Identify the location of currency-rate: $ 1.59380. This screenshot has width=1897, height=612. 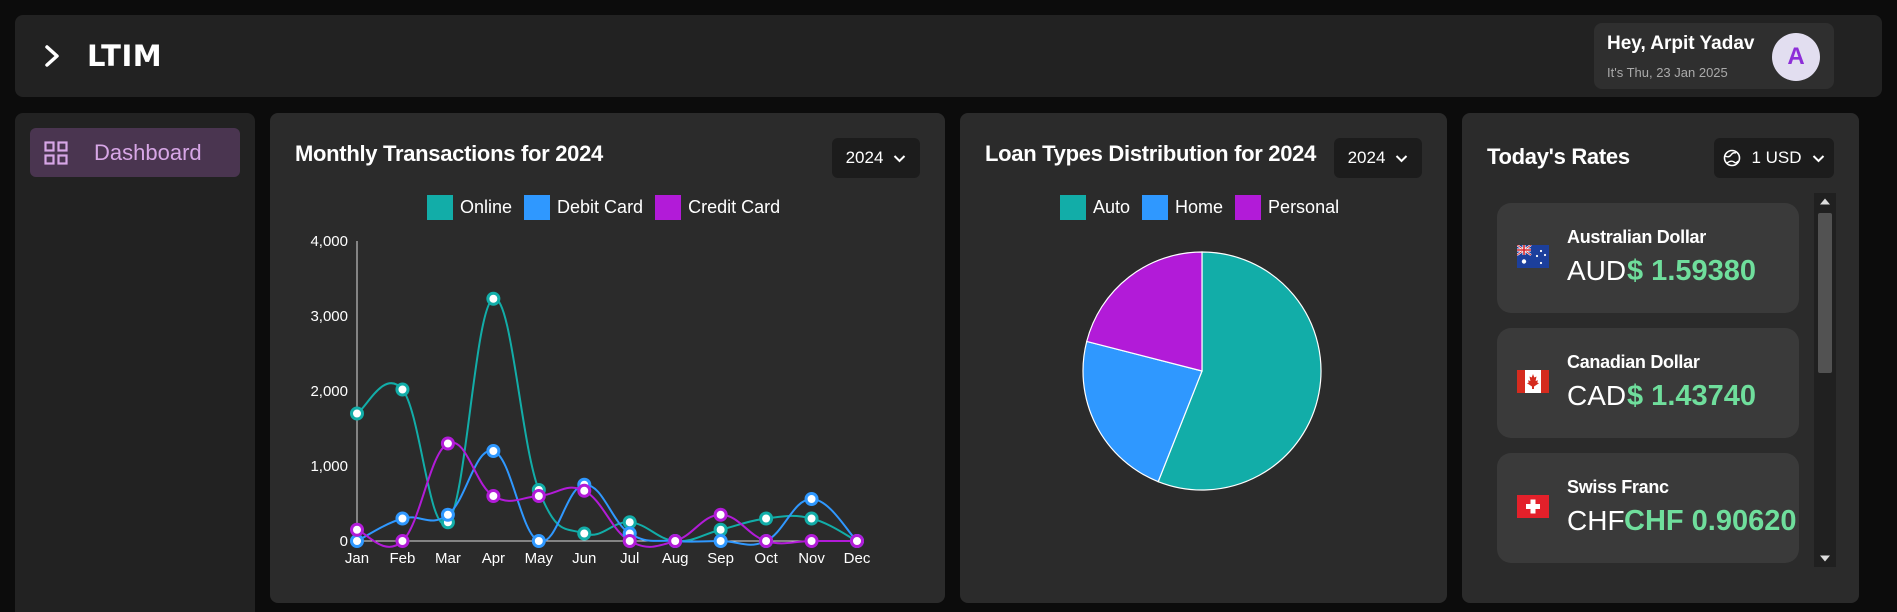
(1692, 271).